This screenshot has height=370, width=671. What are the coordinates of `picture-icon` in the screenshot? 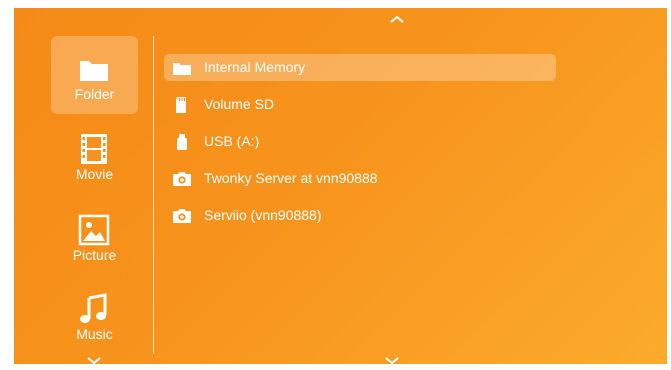 It's located at (94, 230).